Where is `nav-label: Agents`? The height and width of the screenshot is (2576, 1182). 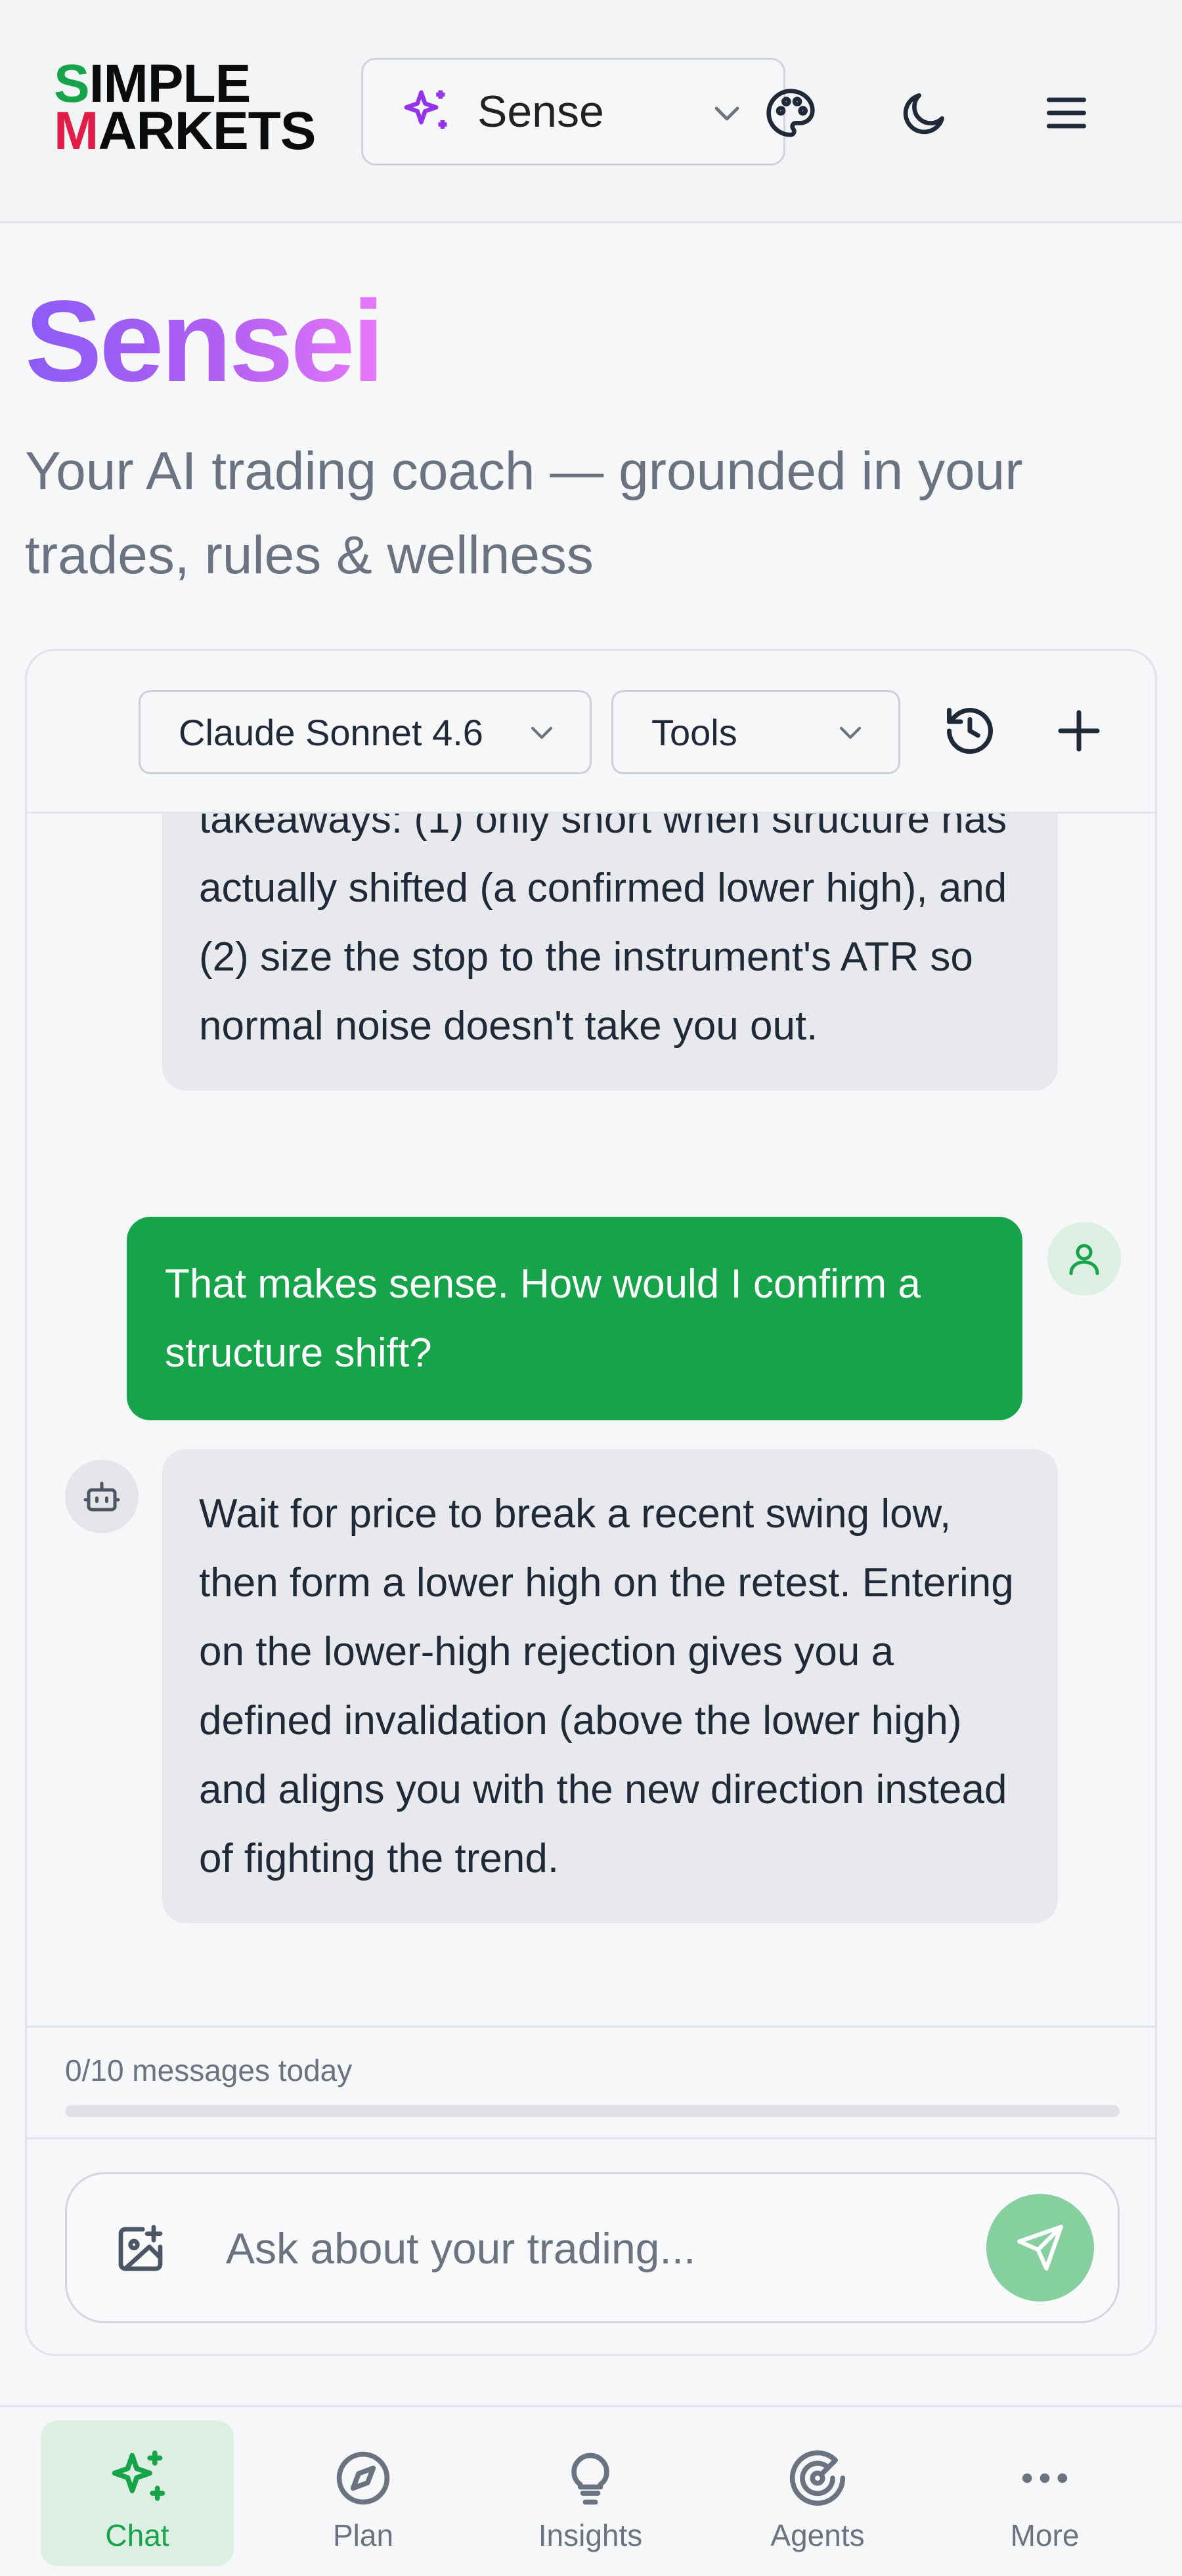 nav-label: Agents is located at coordinates (817, 2535).